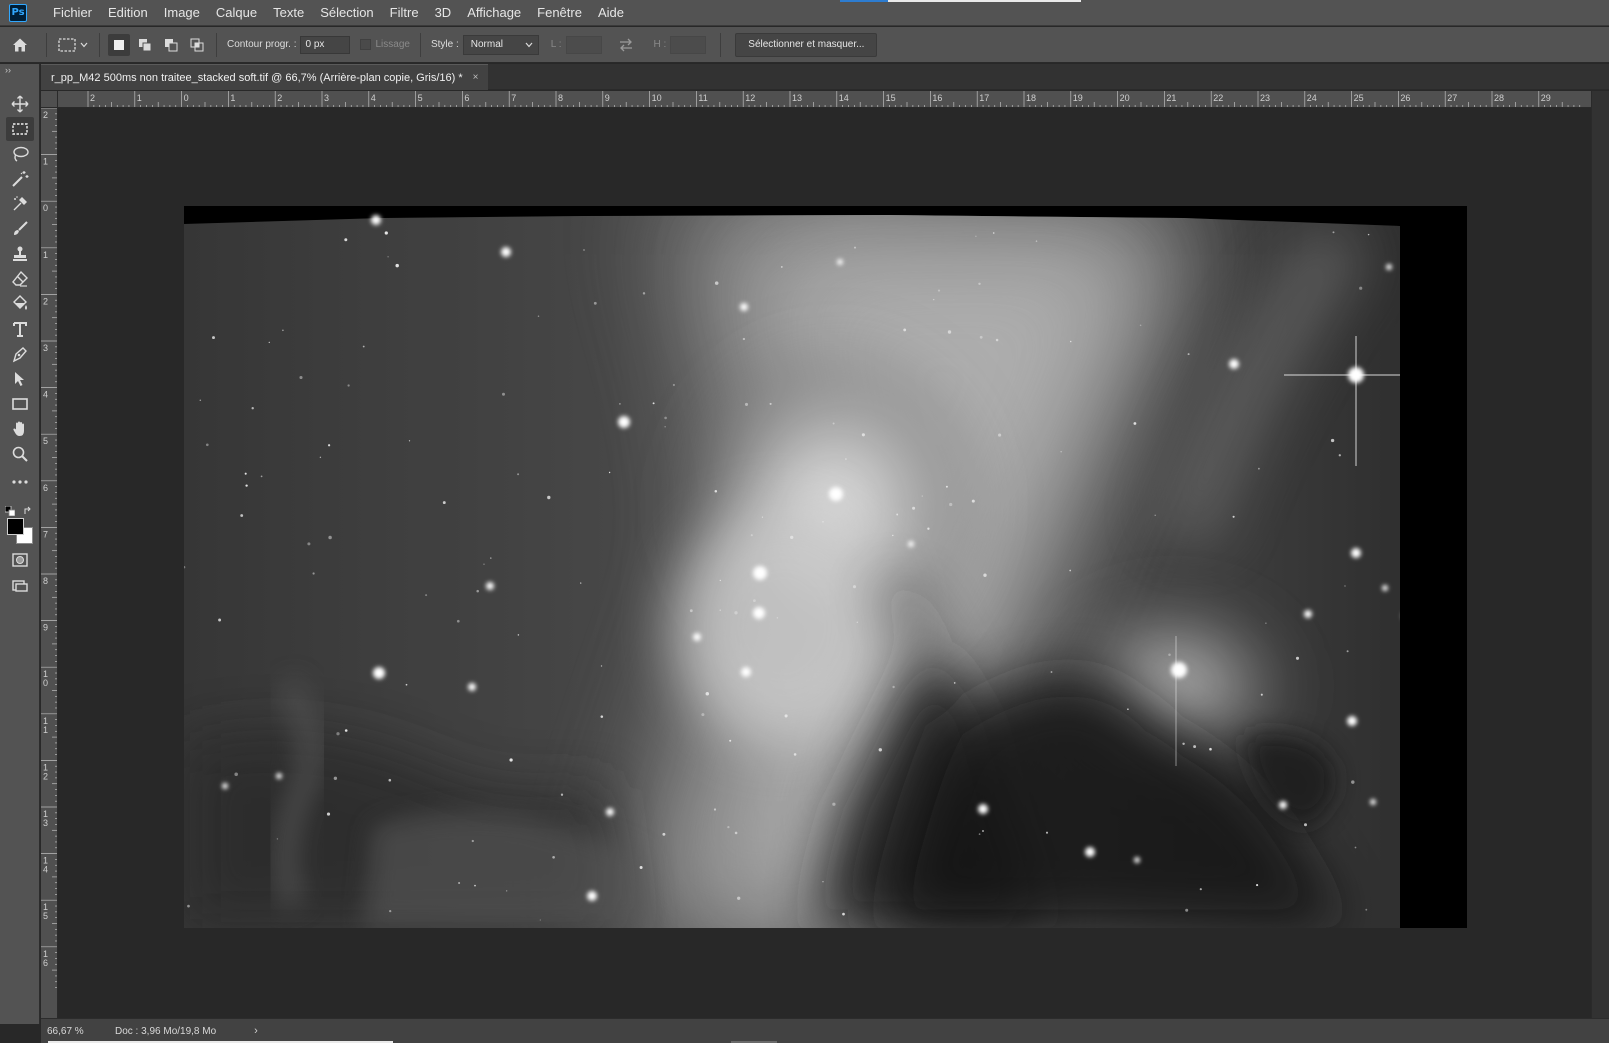 This screenshot has width=1609, height=1043. I want to click on tool-preset-picker, so click(73, 45).